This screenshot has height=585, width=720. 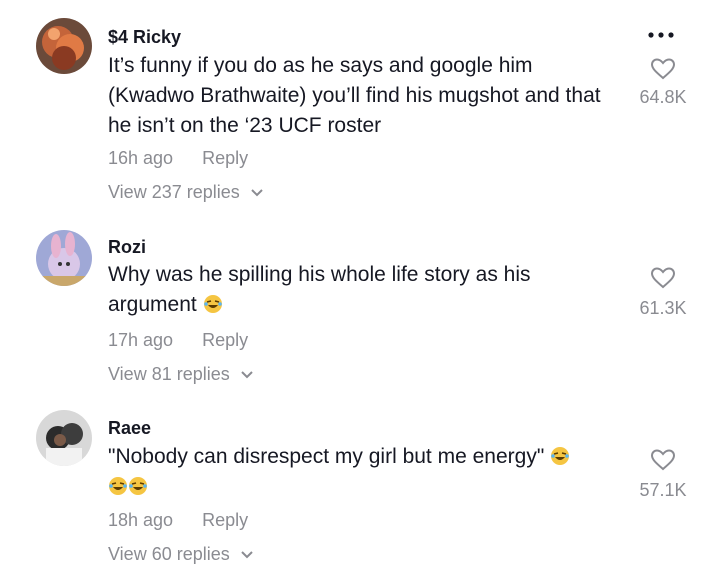 What do you see at coordinates (663, 490) in the screenshot?
I see `like-count: 57.1K` at bounding box center [663, 490].